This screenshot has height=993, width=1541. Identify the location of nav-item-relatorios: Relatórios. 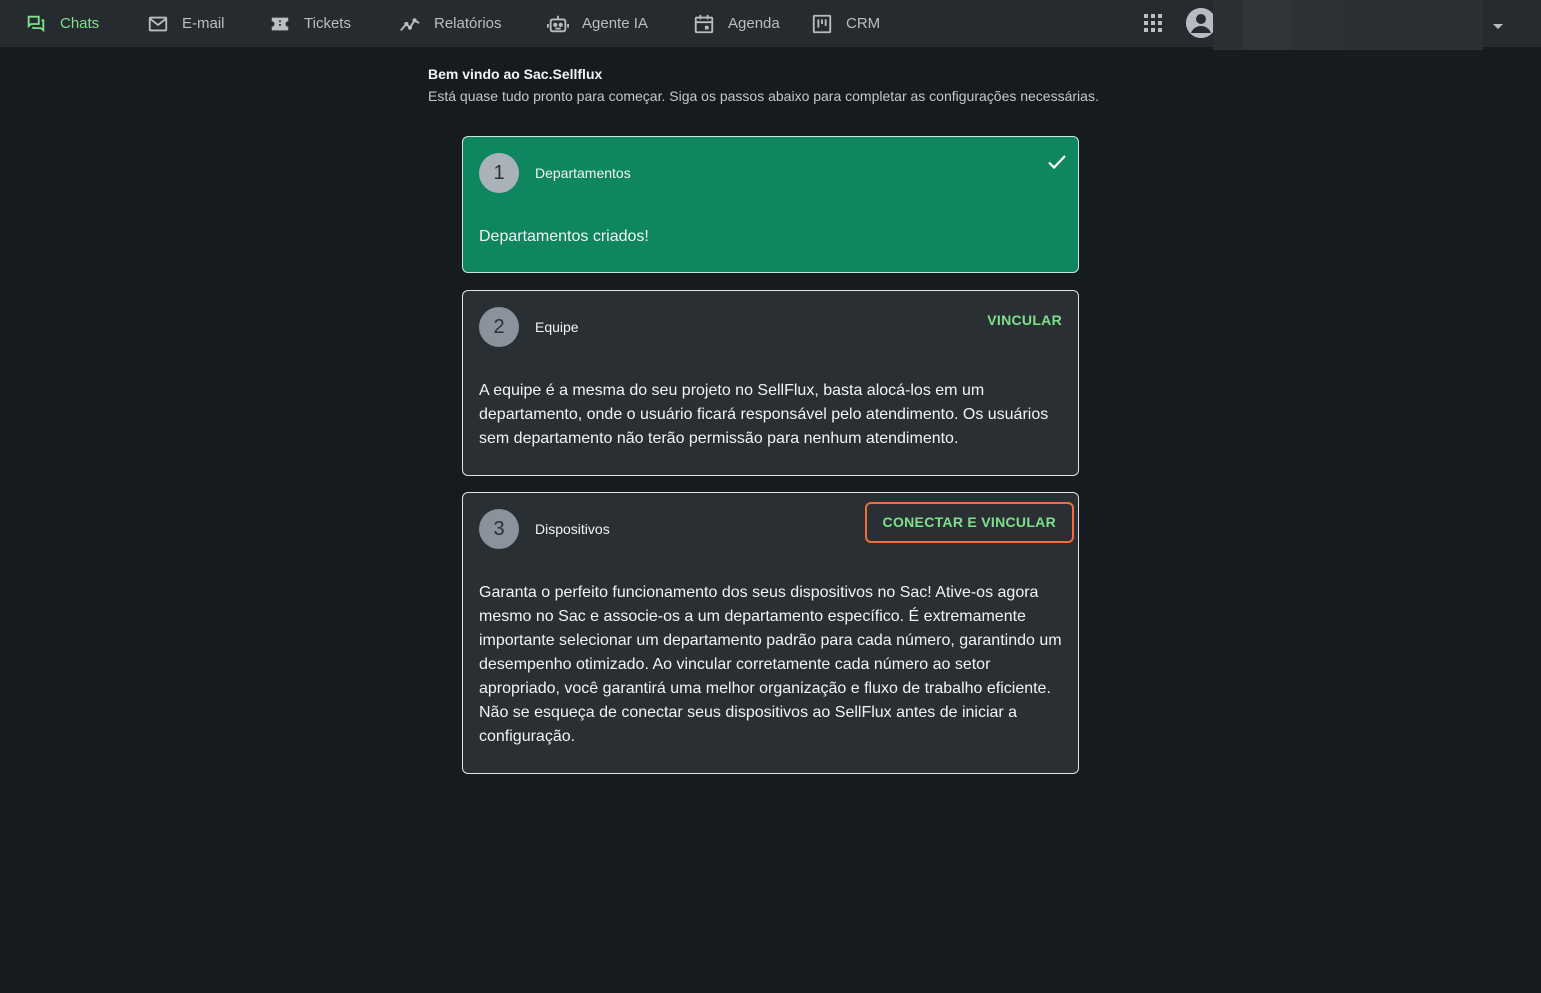
(450, 23).